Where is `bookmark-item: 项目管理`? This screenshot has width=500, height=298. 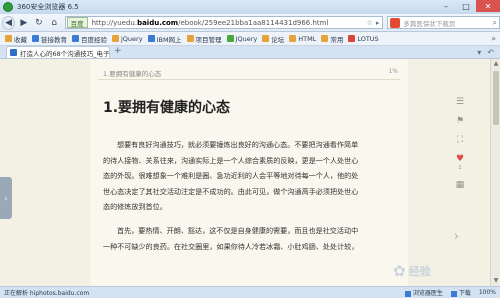 bookmark-item: 项目管理 is located at coordinates (204, 39).